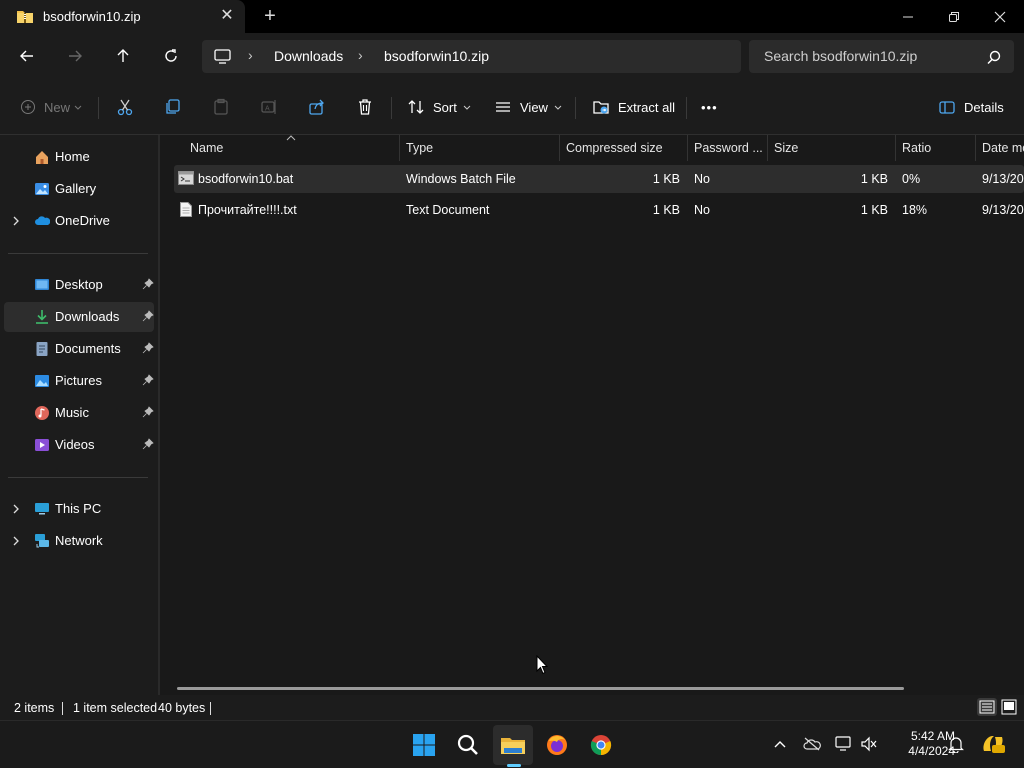 The height and width of the screenshot is (768, 1024). What do you see at coordinates (1003, 148) in the screenshot?
I see `column-header-date-modified: Date mo` at bounding box center [1003, 148].